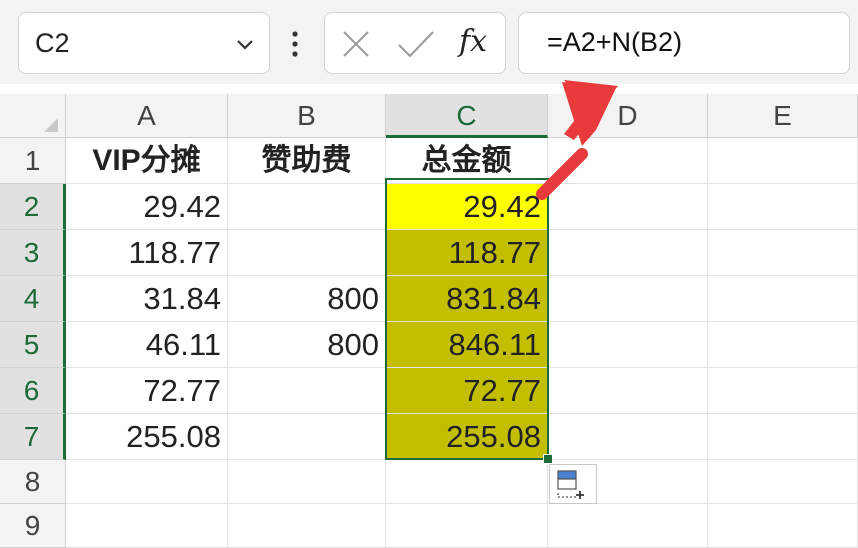 The image size is (858, 548). What do you see at coordinates (783, 391) in the screenshot?
I see `cell-e6` at bounding box center [783, 391].